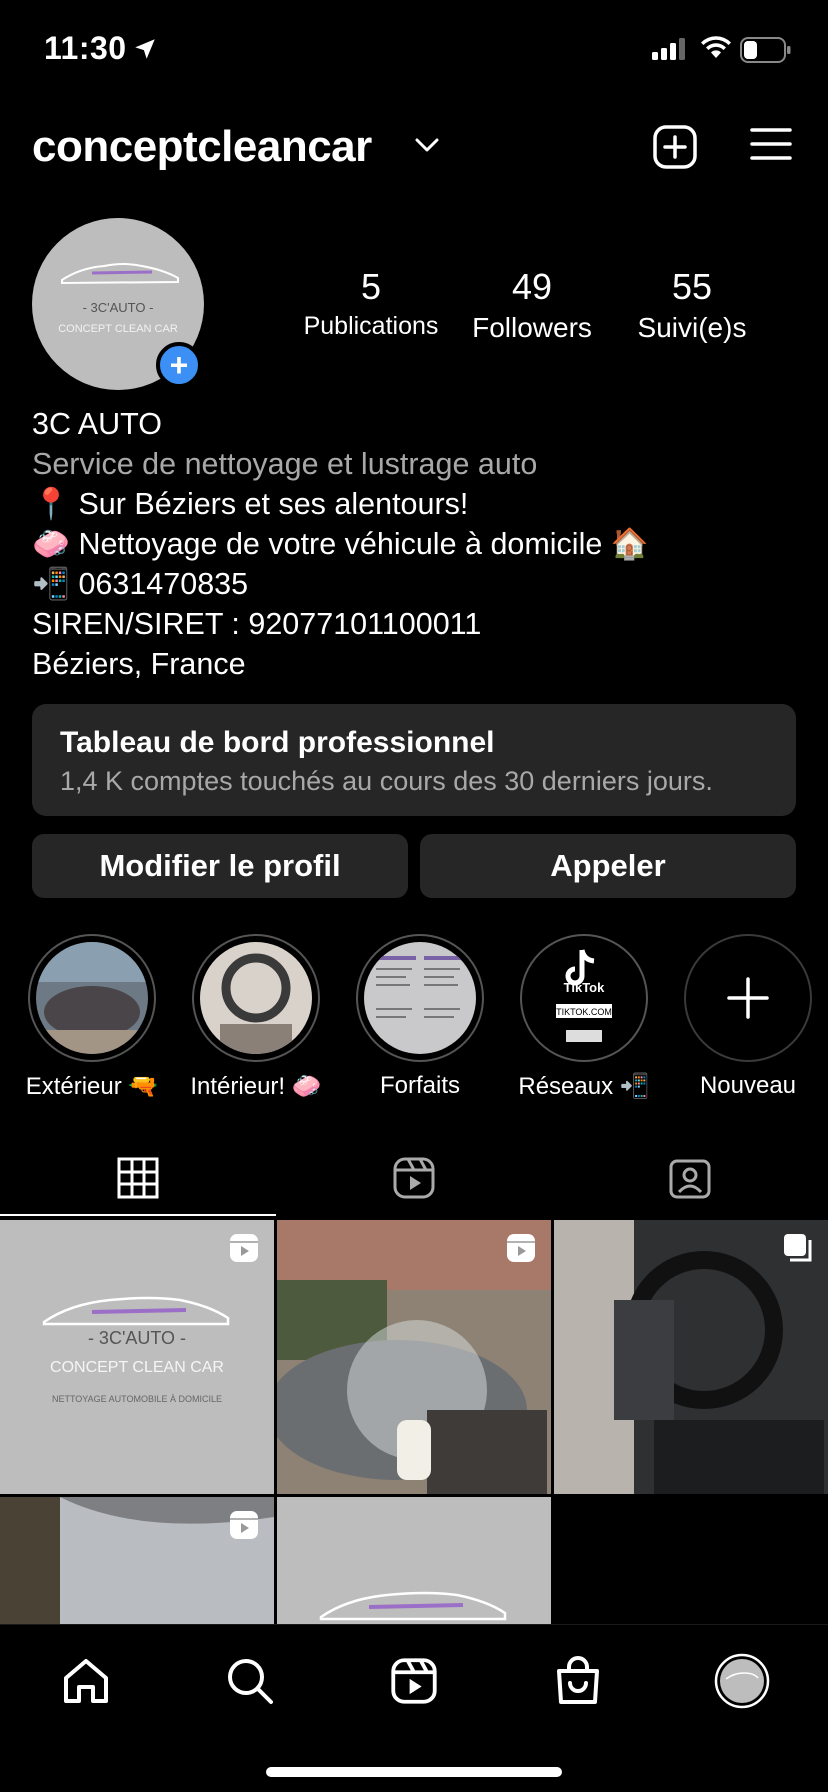 Image resolution: width=828 pixels, height=1792 pixels. Describe the element at coordinates (118, 329) in the screenshot. I see `avatar-tagline: CONCEPT CLEAN CAR` at that location.